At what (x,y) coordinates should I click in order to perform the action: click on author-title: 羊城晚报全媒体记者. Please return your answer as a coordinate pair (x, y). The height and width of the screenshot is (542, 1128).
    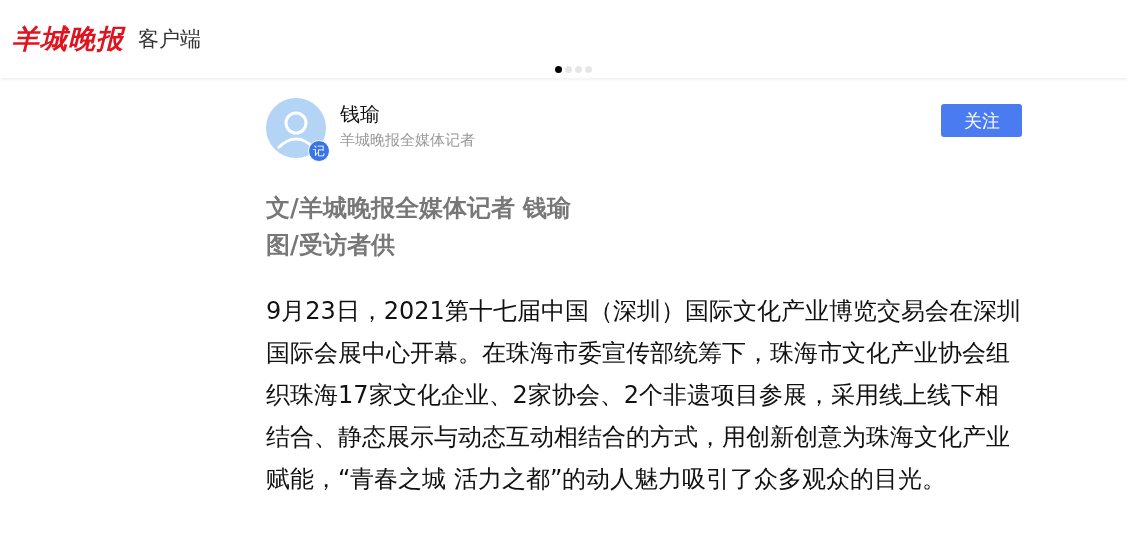
    Looking at the image, I should click on (407, 140).